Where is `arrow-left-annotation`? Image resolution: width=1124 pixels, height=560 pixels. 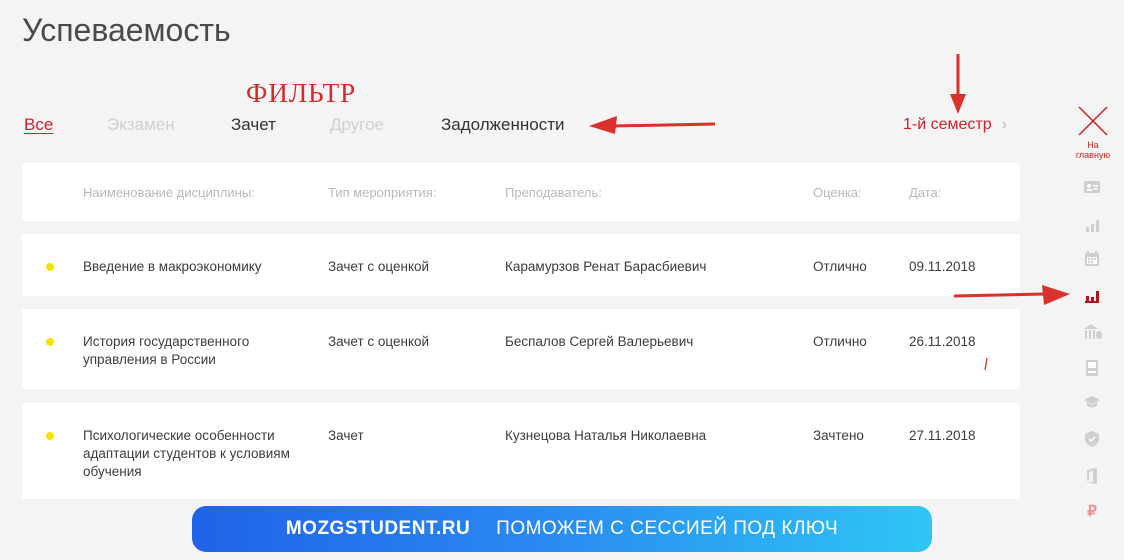 arrow-left-annotation is located at coordinates (652, 125).